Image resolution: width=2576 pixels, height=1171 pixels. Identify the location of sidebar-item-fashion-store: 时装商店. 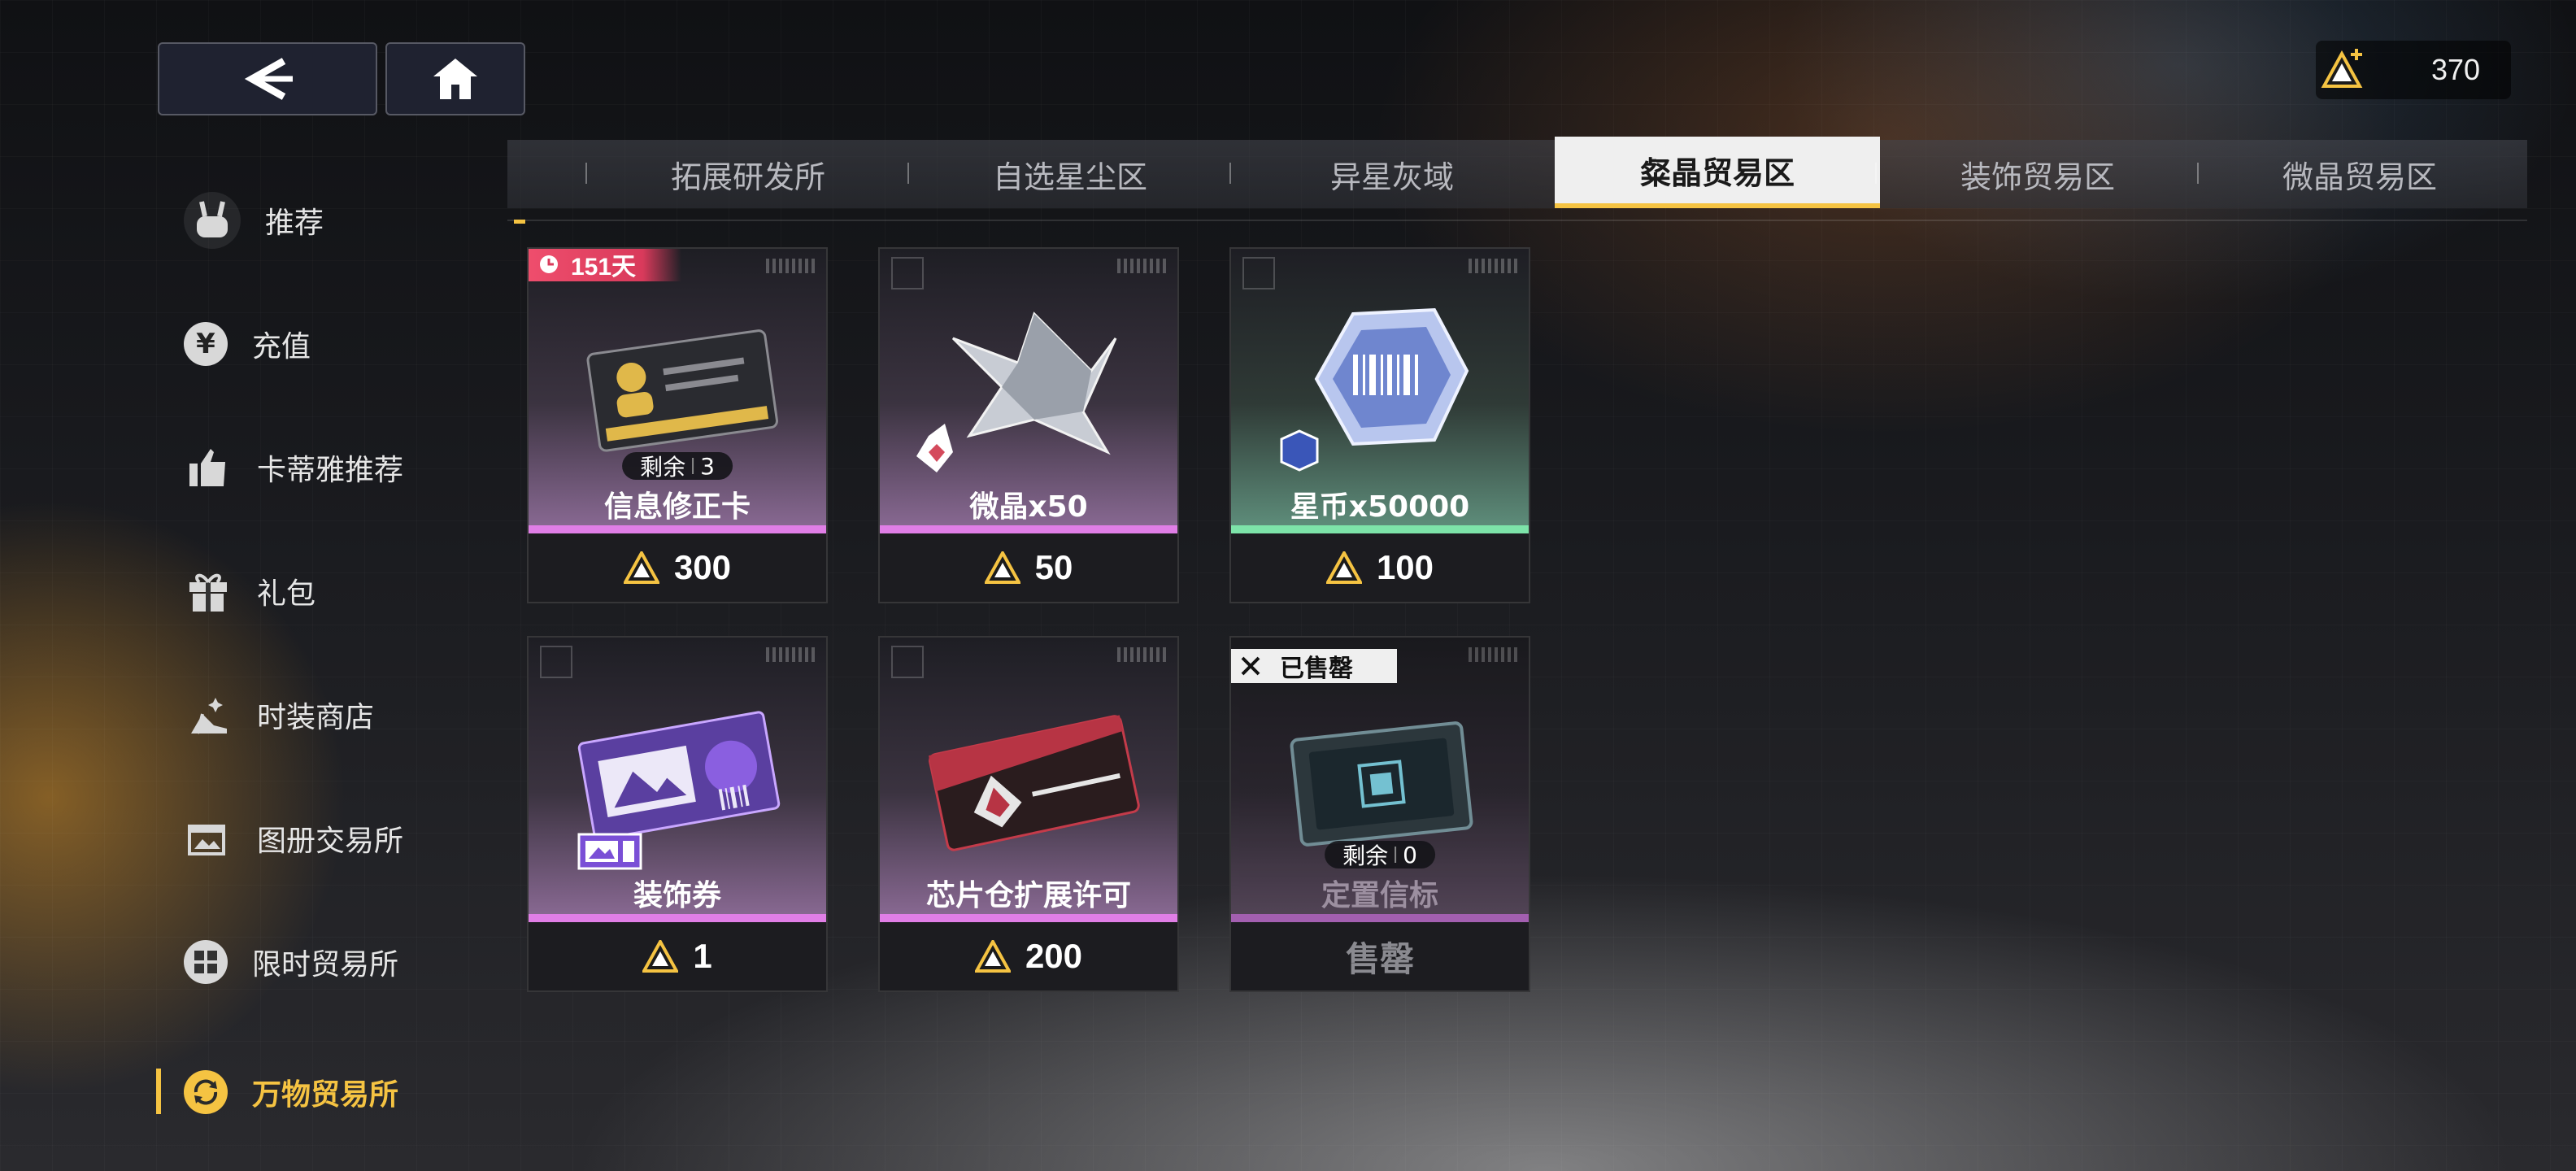
(279, 714).